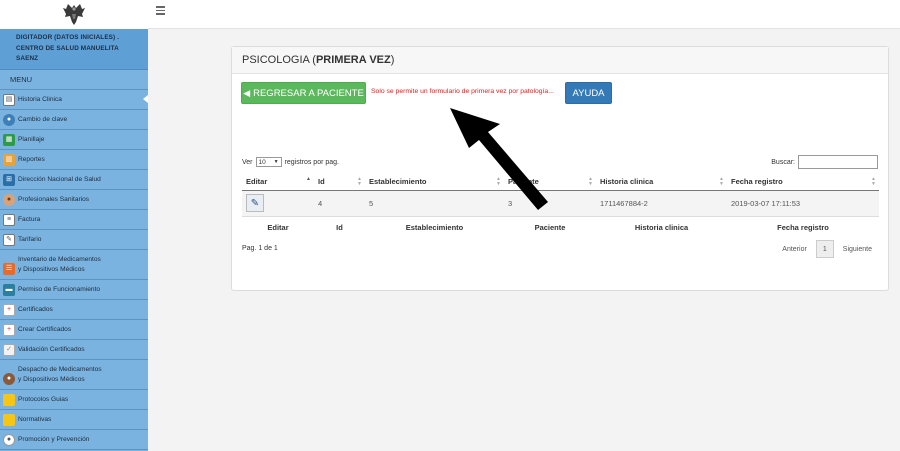 This screenshot has height=451, width=900. I want to click on help-button: AYUDA, so click(588, 93).